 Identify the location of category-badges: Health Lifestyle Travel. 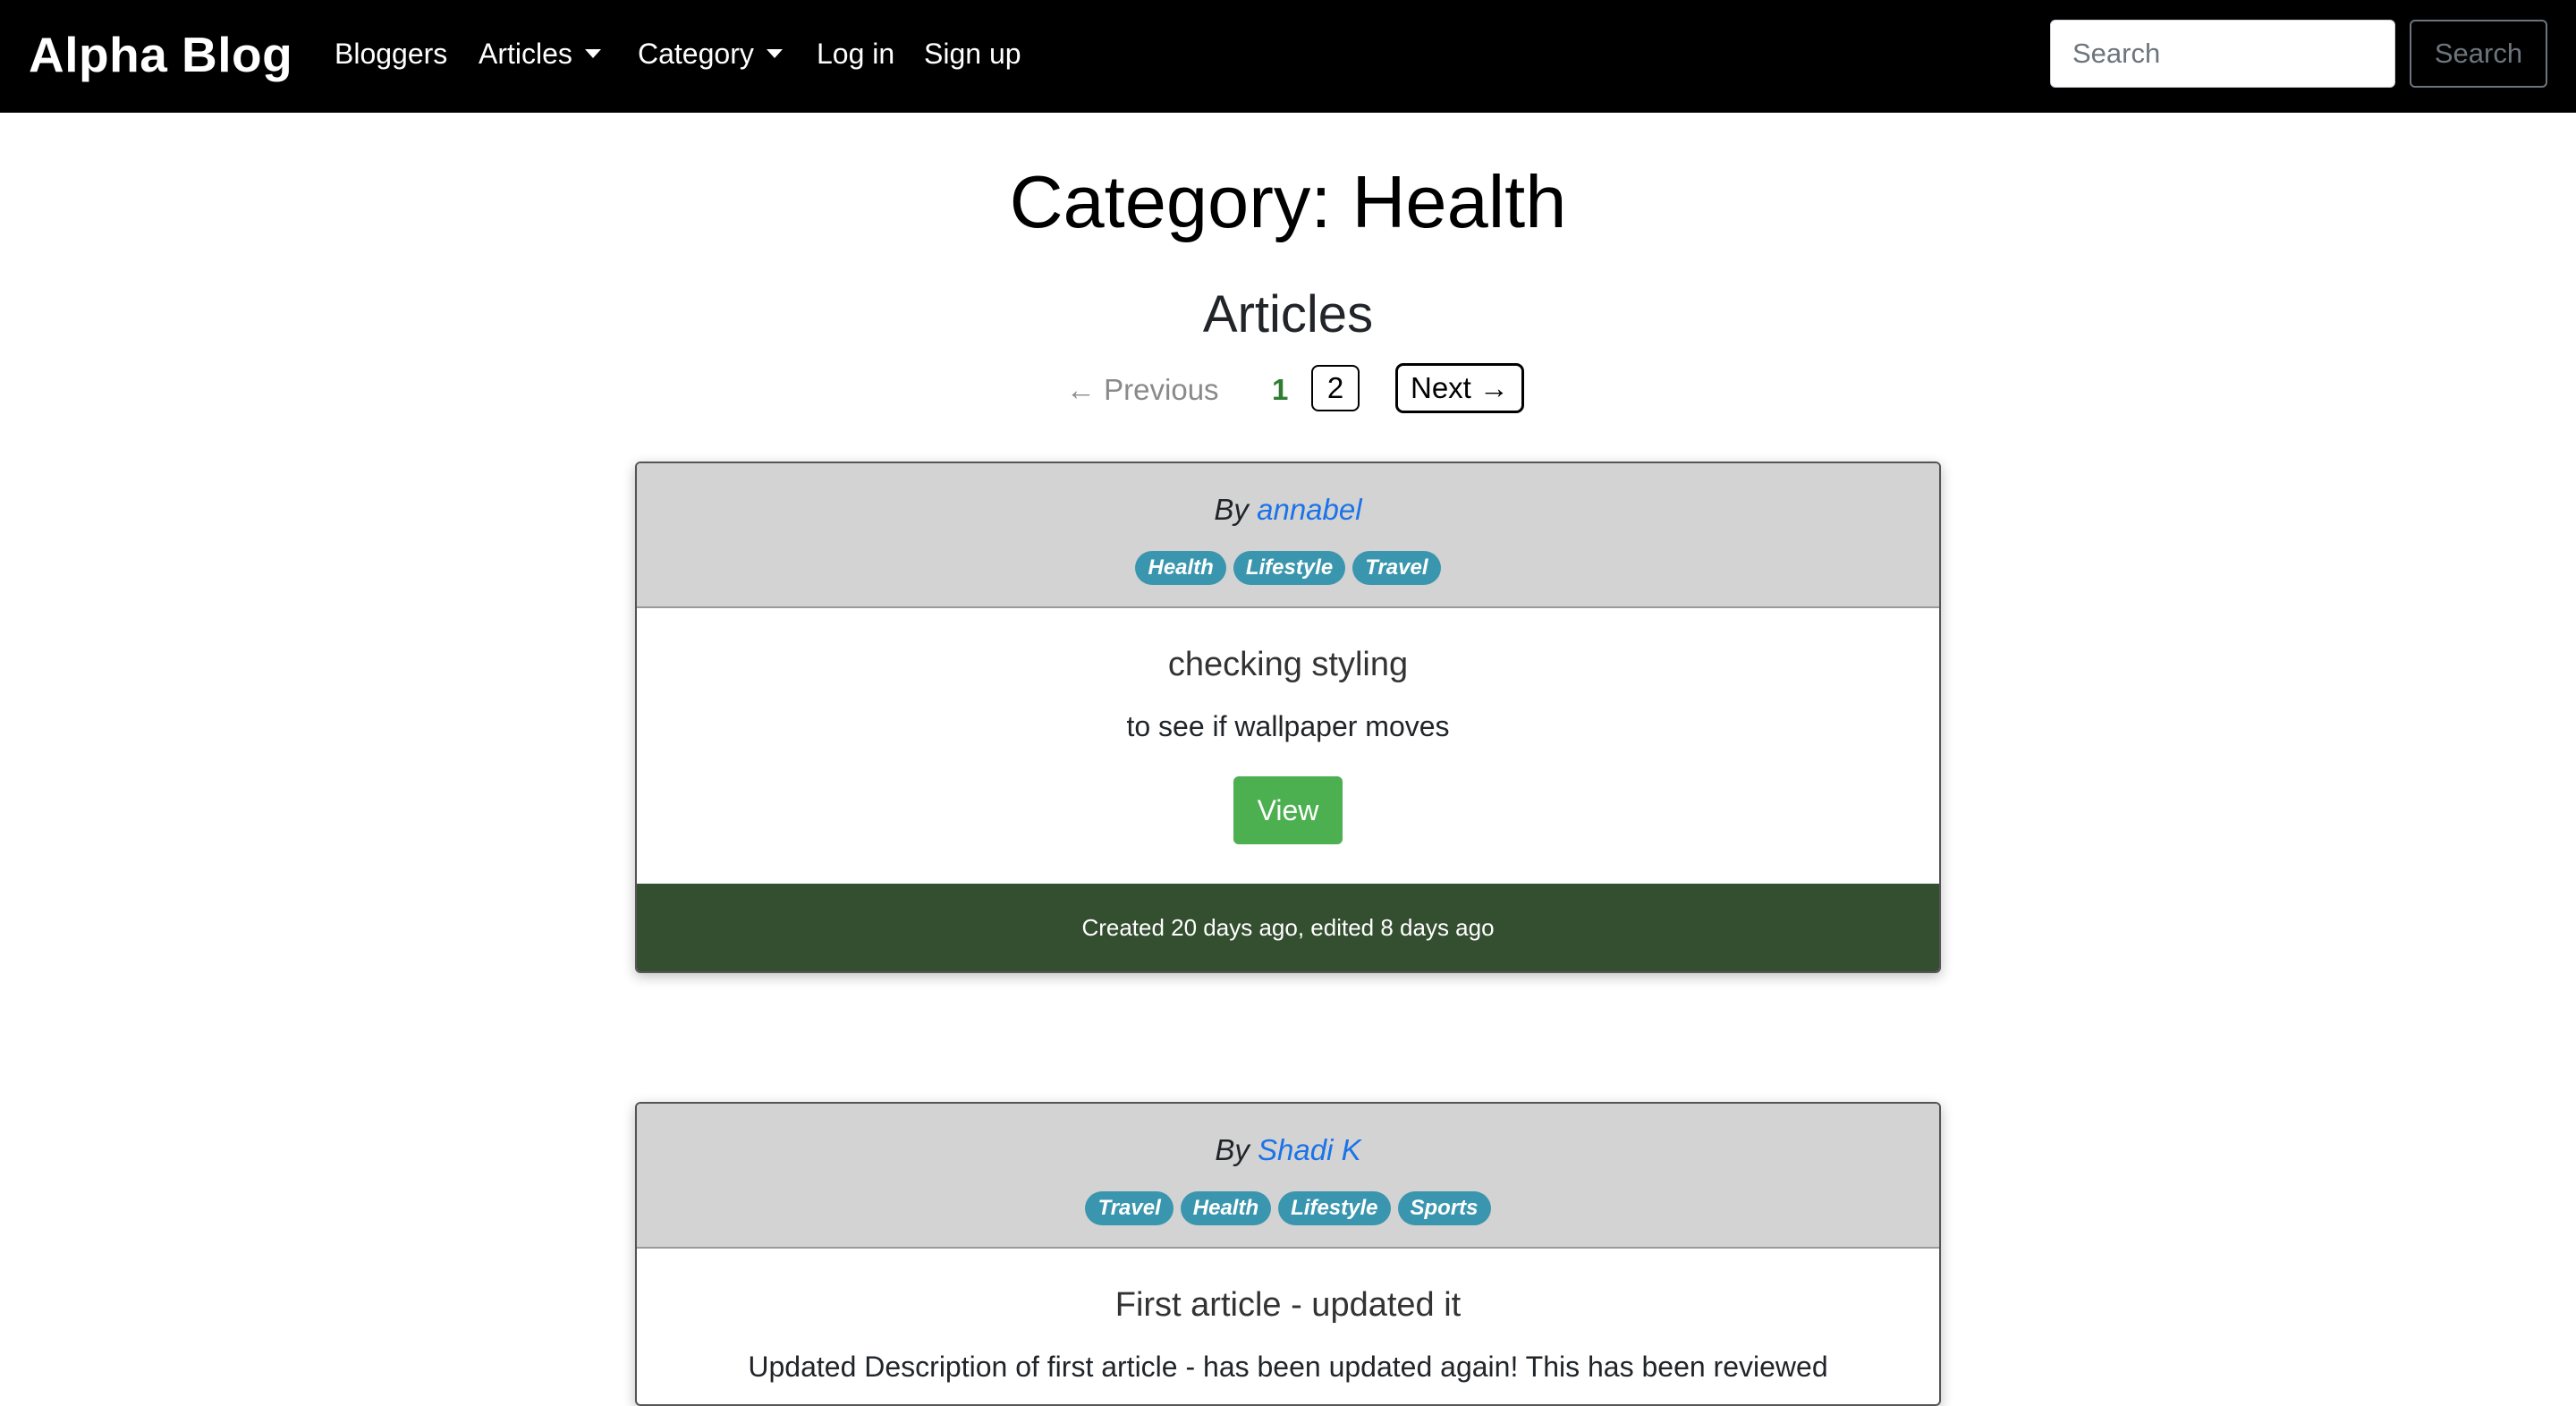
(1288, 568).